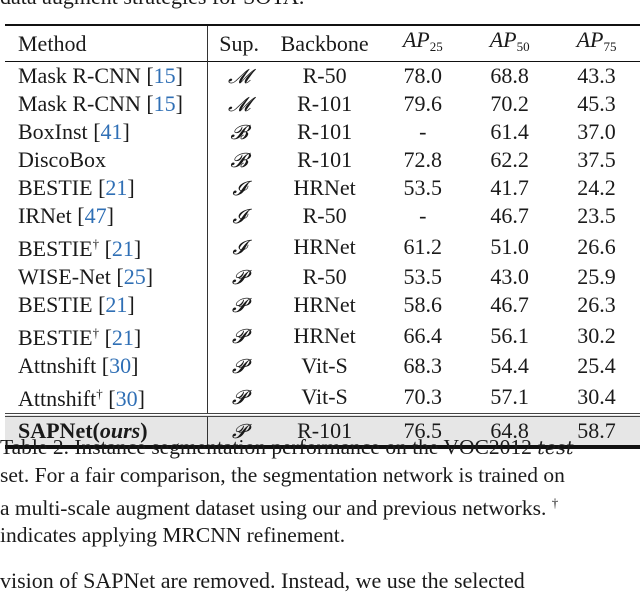  What do you see at coordinates (596, 304) in the screenshot?
I see `ap75-cell: 26.3` at bounding box center [596, 304].